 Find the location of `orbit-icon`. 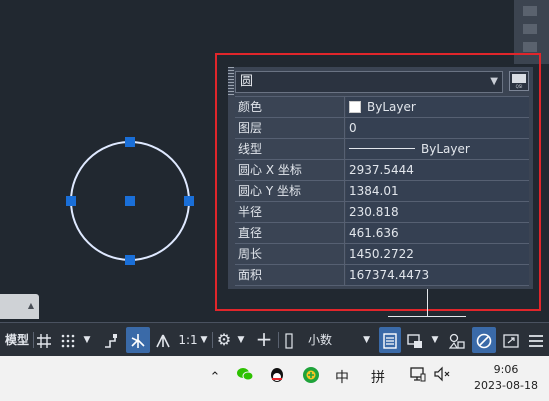

orbit-icon is located at coordinates (530, 47).